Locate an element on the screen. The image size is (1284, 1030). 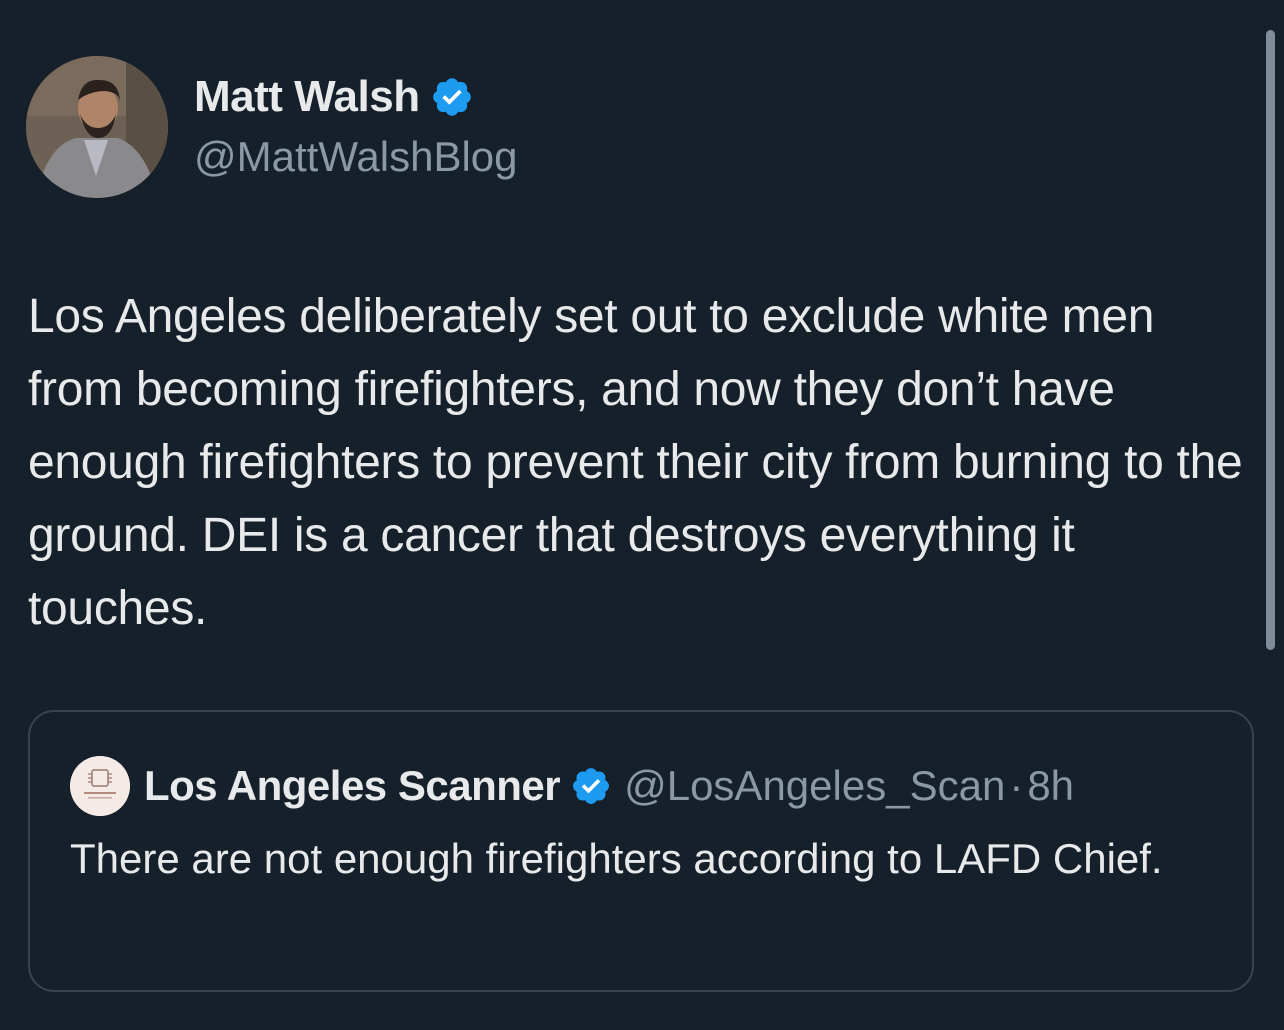
author-avatar is located at coordinates (97, 127).